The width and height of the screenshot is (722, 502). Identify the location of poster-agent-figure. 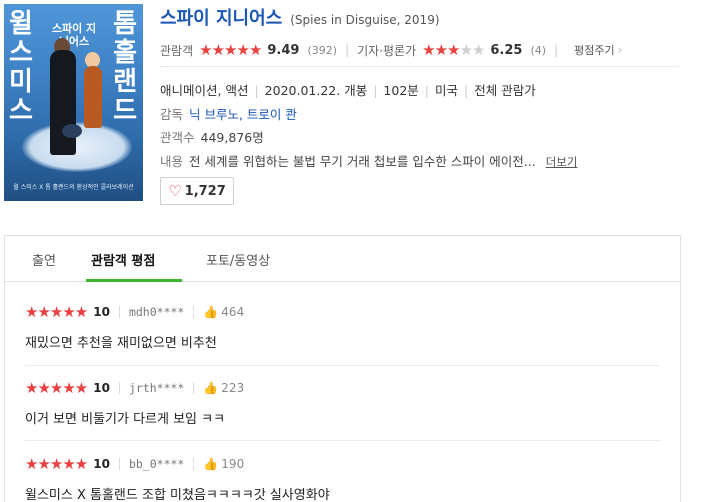
(63, 102).